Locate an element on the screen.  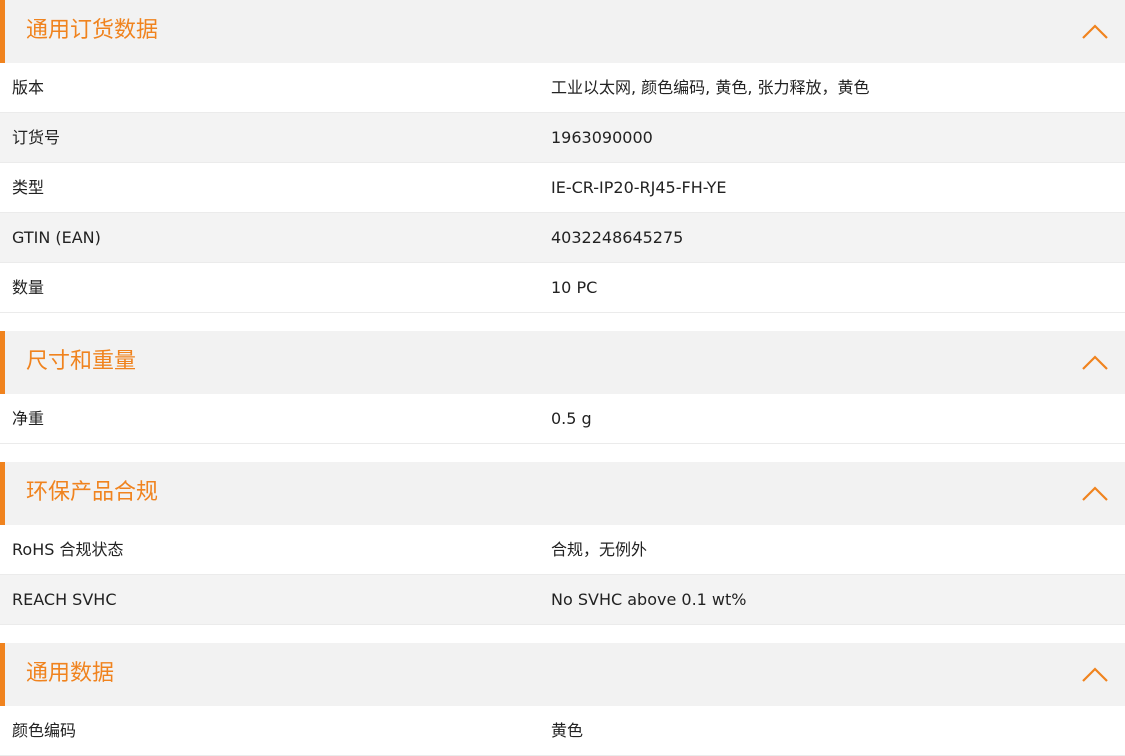
row-label: 颜色编码 is located at coordinates (44, 730).